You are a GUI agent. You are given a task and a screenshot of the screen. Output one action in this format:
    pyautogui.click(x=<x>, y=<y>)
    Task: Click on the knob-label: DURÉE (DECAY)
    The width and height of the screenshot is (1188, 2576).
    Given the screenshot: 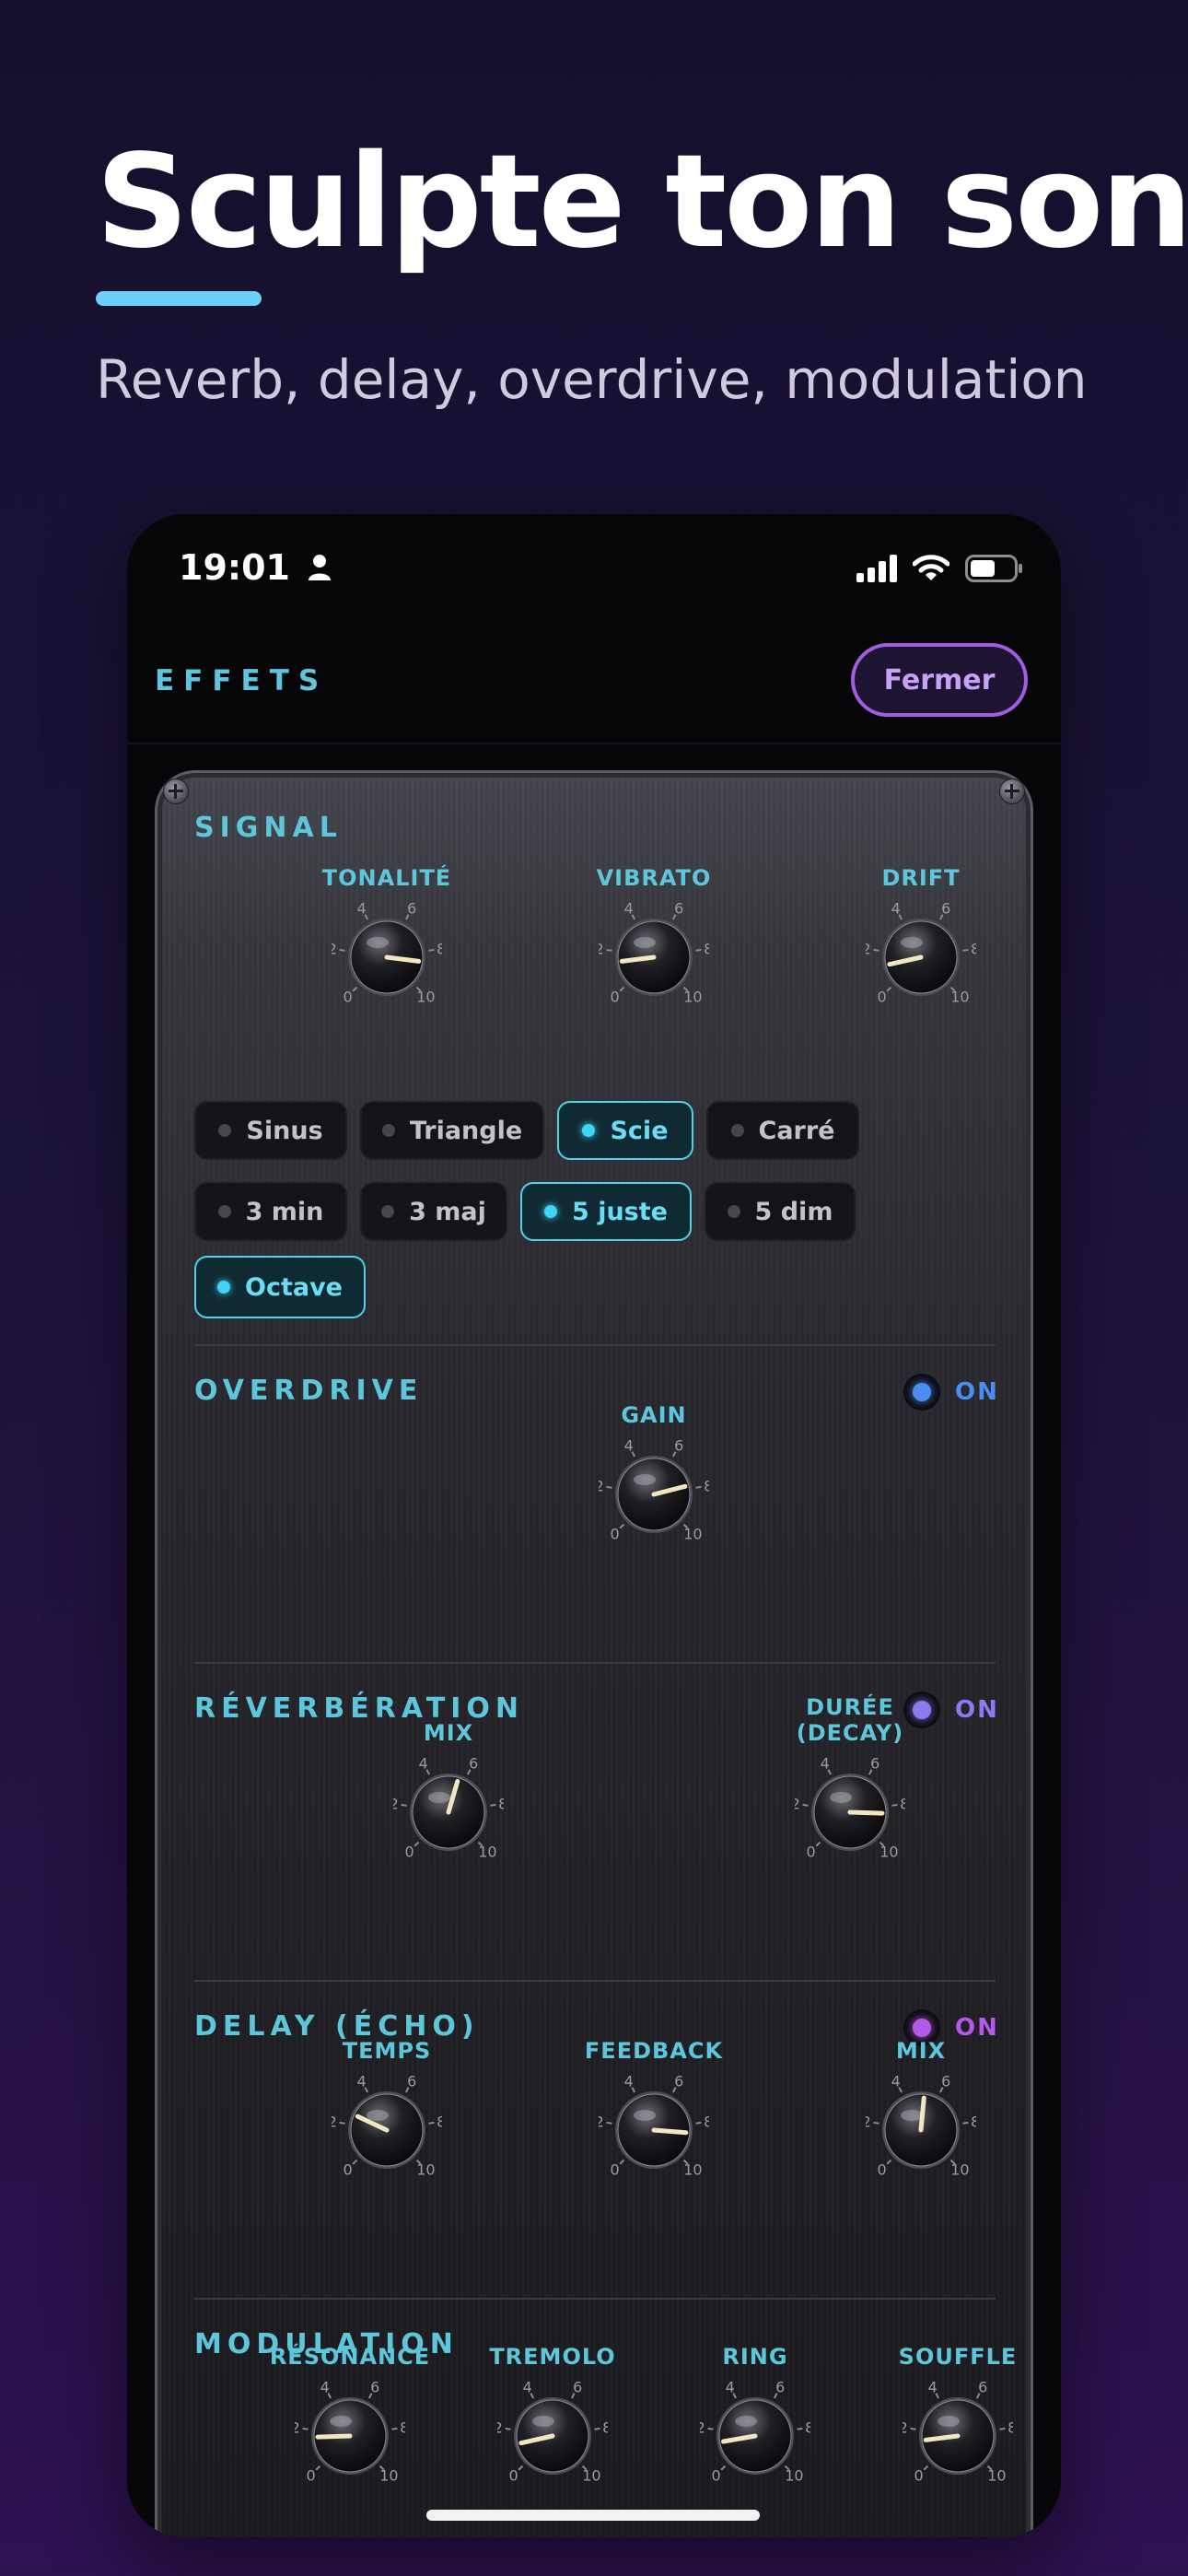 What is the action you would take?
    pyautogui.click(x=850, y=1720)
    